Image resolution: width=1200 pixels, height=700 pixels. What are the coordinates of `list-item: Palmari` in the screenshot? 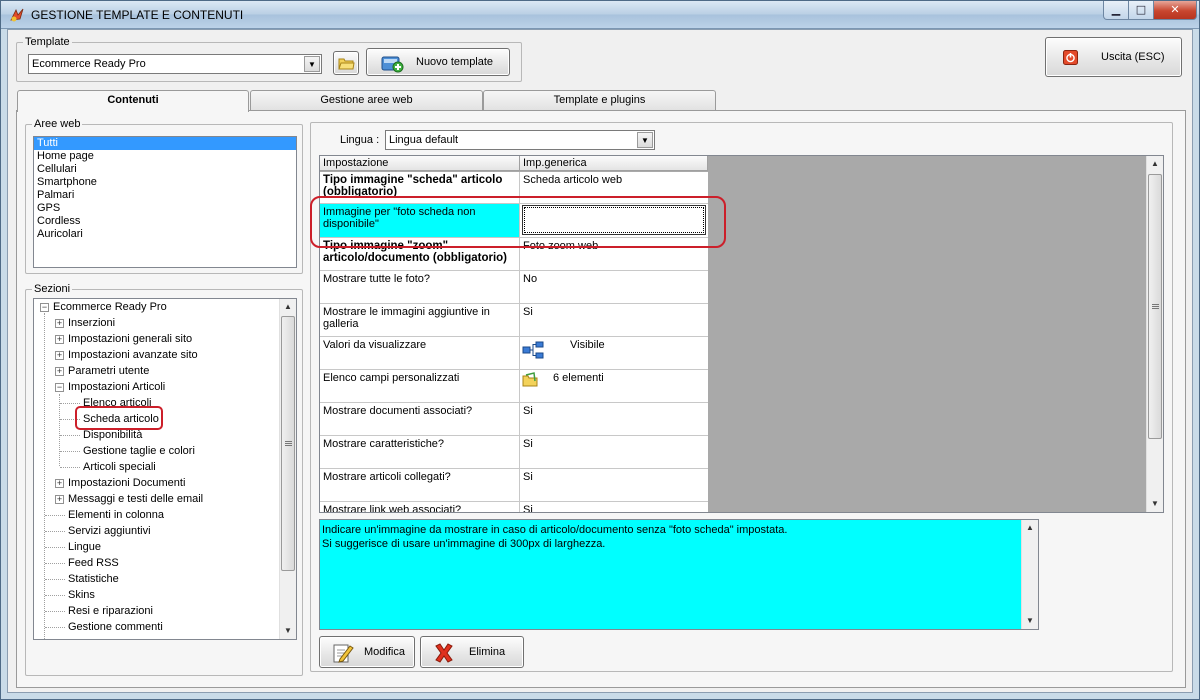 It's located at (165, 195).